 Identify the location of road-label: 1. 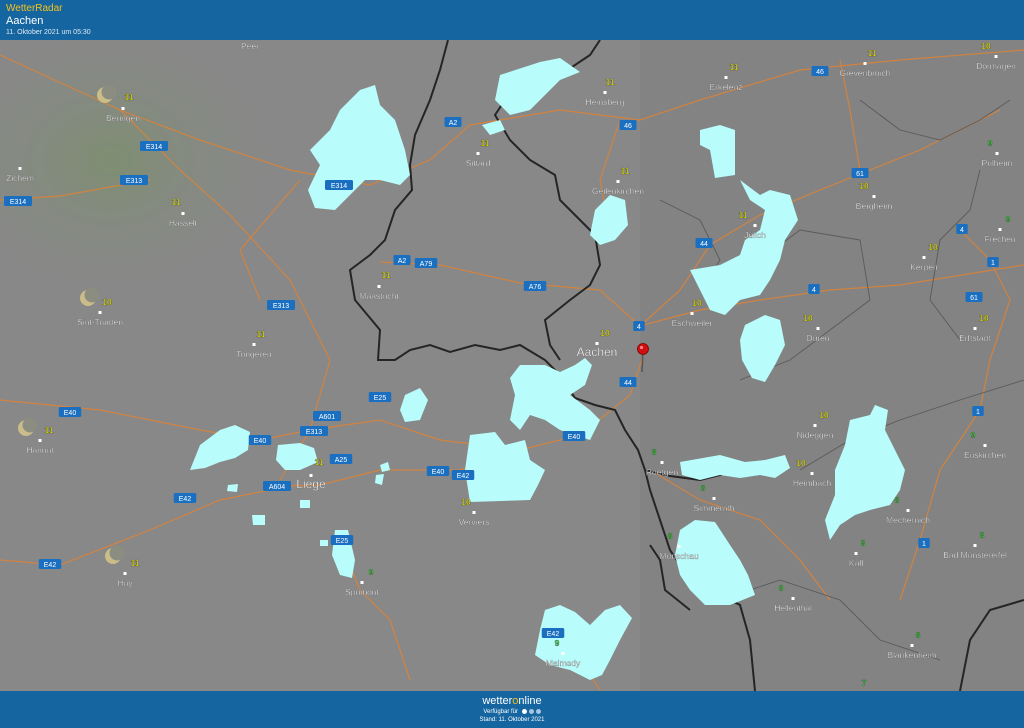
(978, 411).